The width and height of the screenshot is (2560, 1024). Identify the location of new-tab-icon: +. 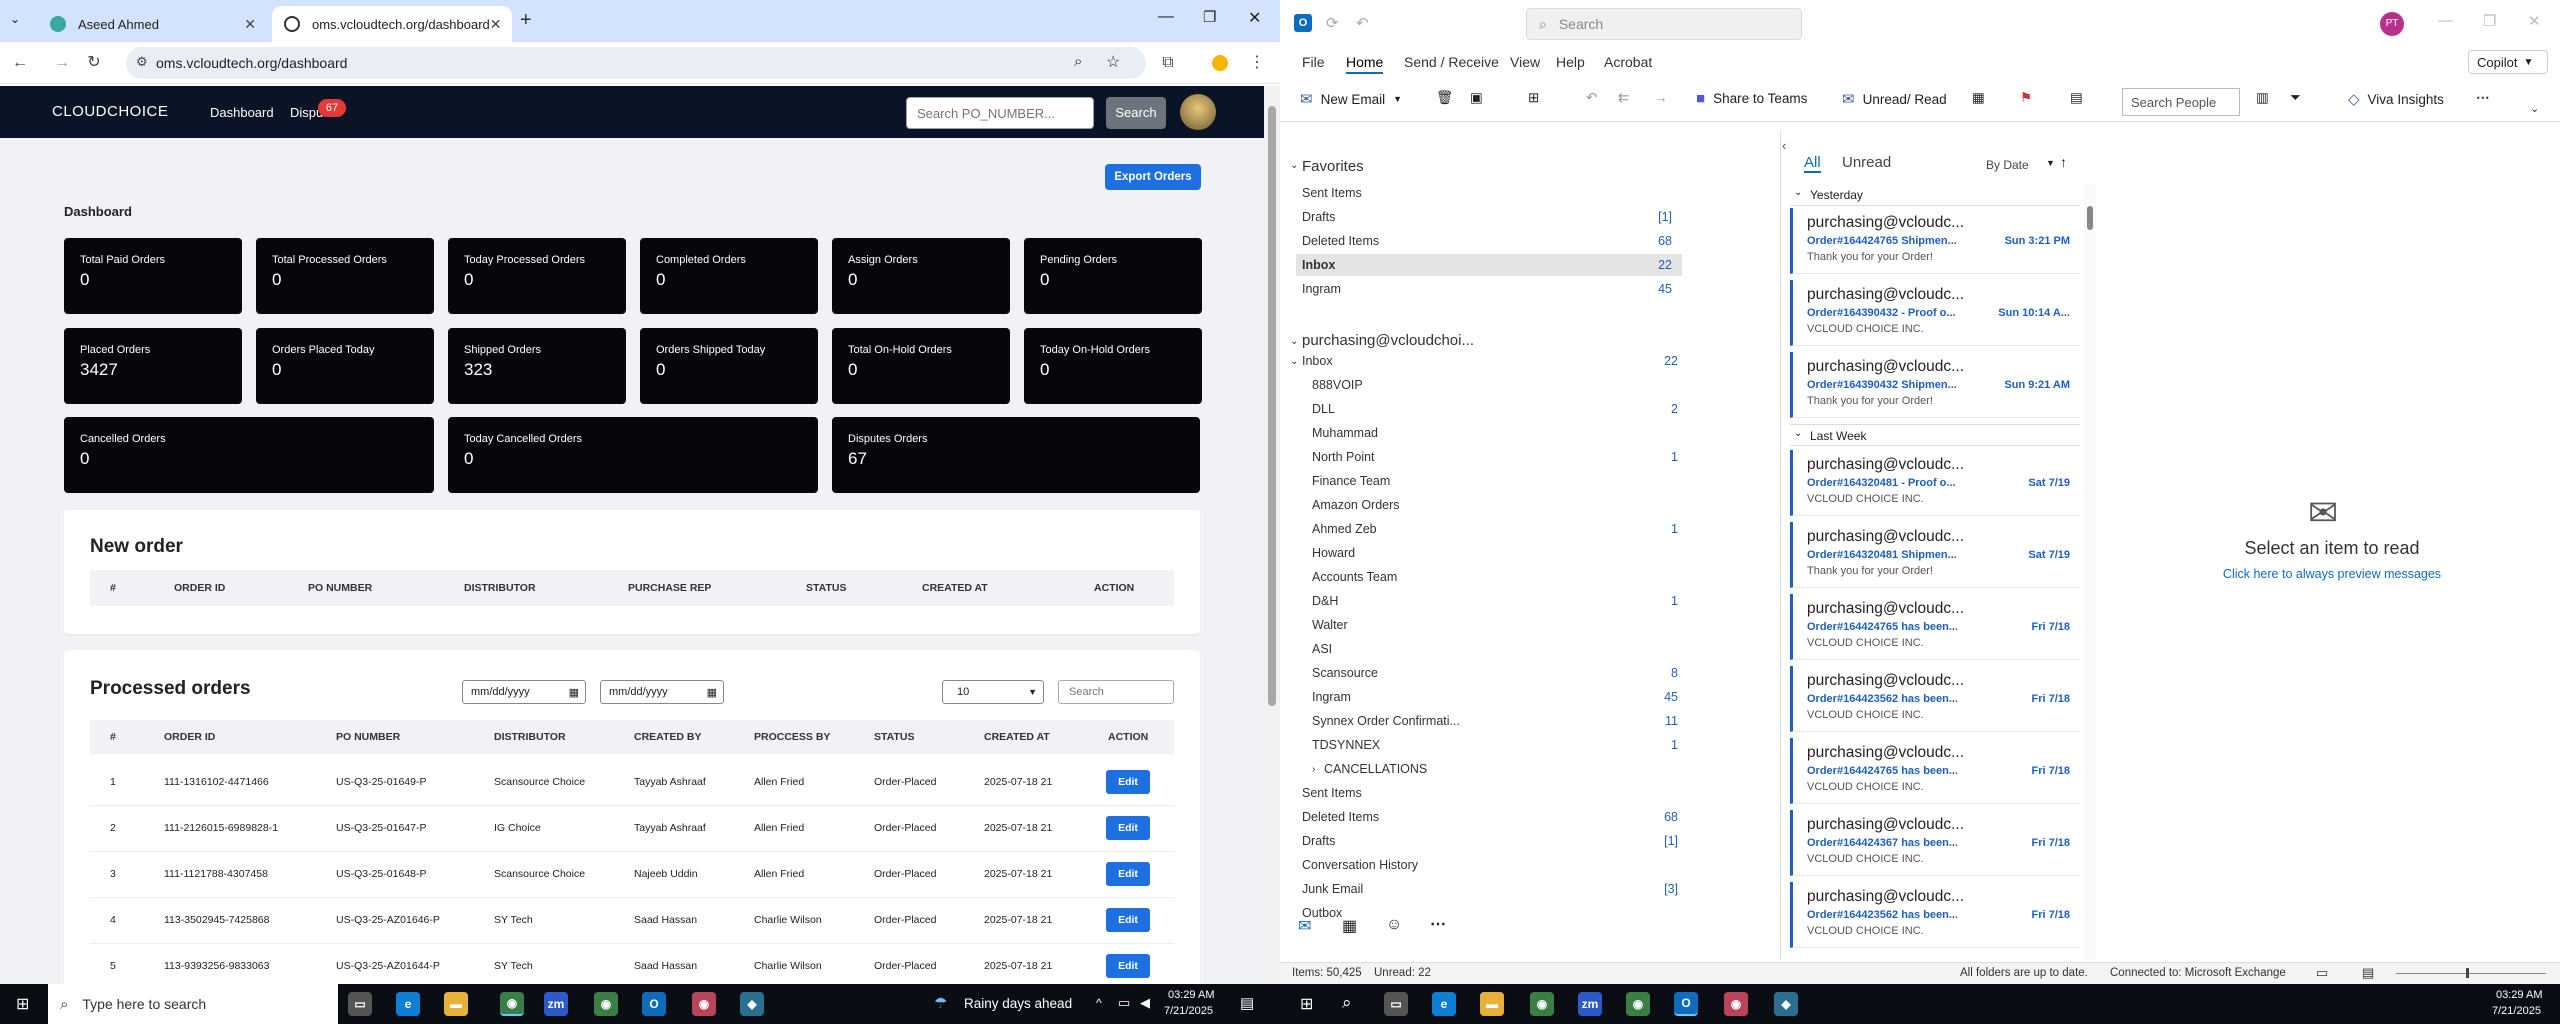
(526, 20).